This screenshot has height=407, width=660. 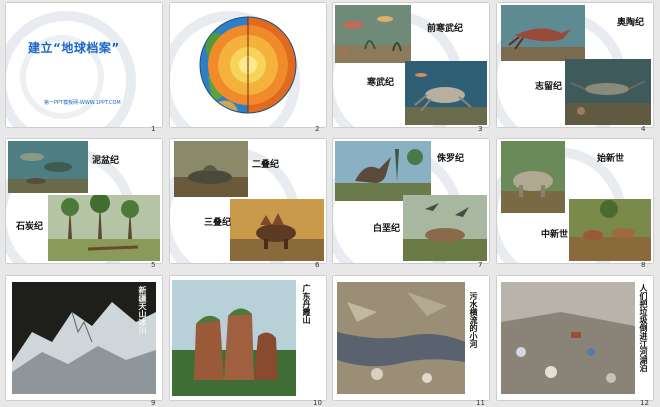 I want to click on slide-number: 4, so click(x=643, y=129).